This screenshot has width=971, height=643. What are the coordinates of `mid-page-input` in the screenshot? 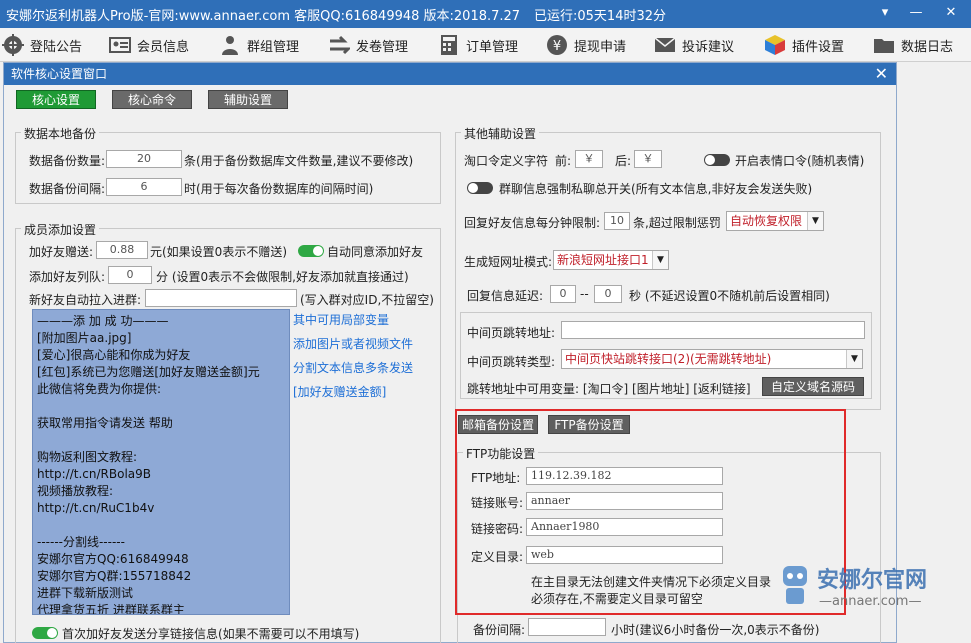 It's located at (713, 330).